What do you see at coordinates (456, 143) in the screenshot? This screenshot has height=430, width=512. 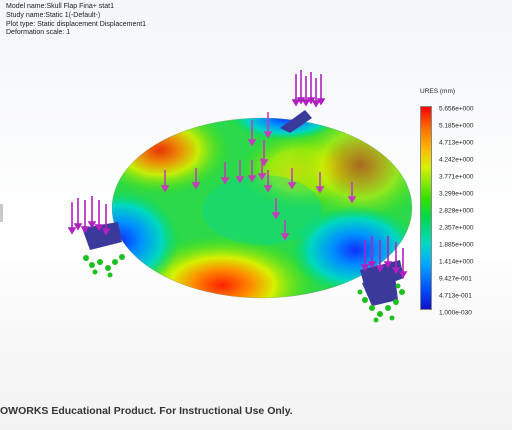 I see `legend-tick: 4.713e+000` at bounding box center [456, 143].